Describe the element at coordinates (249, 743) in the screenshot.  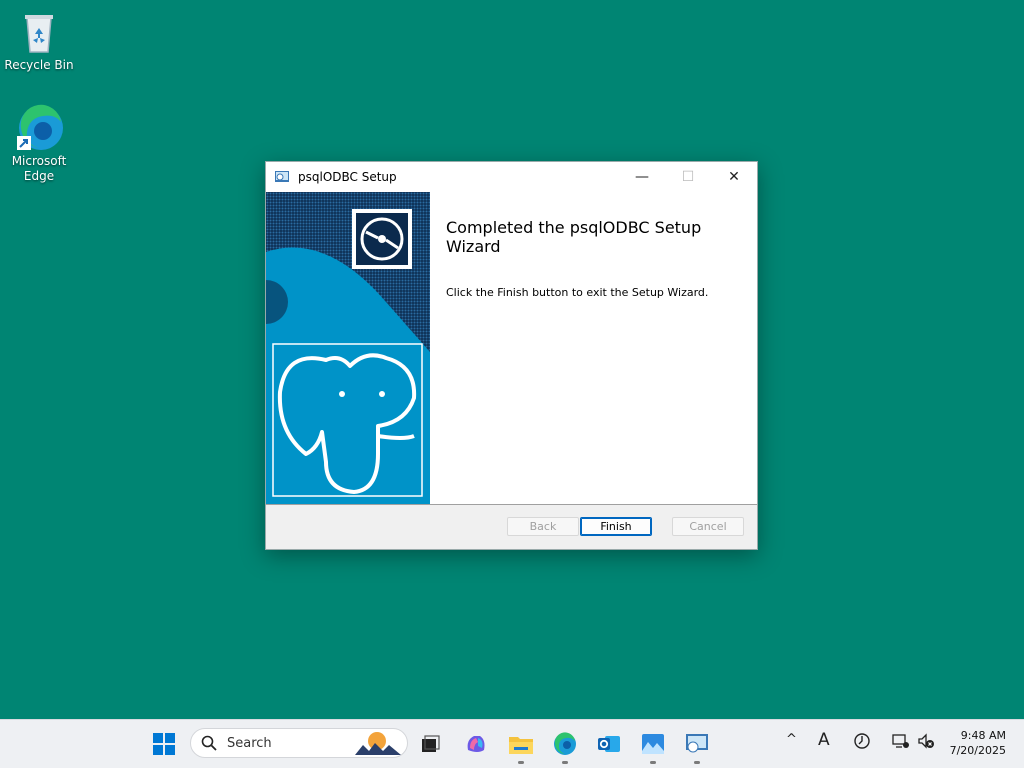
I see `search-label: Search` at that location.